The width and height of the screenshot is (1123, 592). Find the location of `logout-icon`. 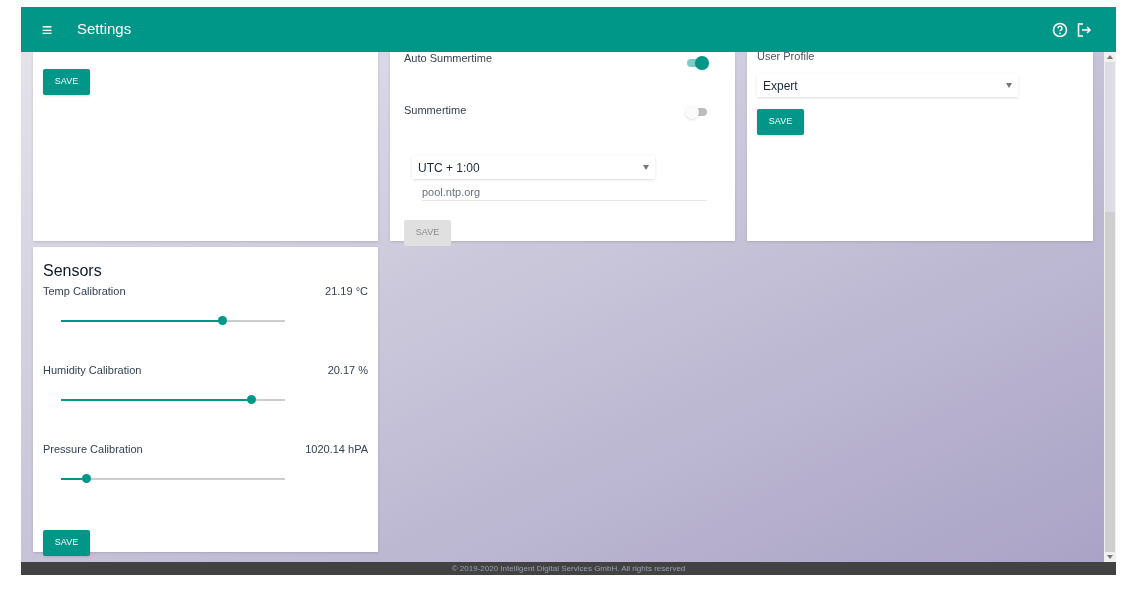

logout-icon is located at coordinates (1084, 29).